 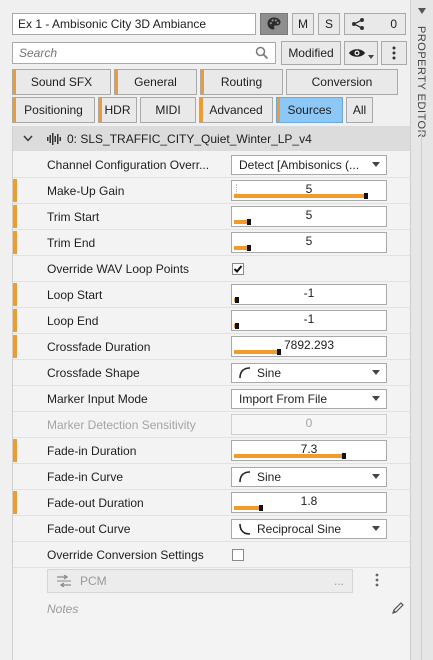 What do you see at coordinates (211, 191) in the screenshot?
I see `property-row: Make-Up Gain 5` at bounding box center [211, 191].